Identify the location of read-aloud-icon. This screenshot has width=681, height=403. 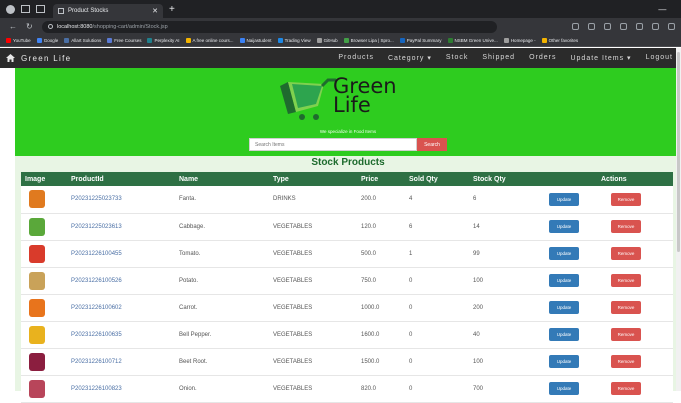
(575, 26).